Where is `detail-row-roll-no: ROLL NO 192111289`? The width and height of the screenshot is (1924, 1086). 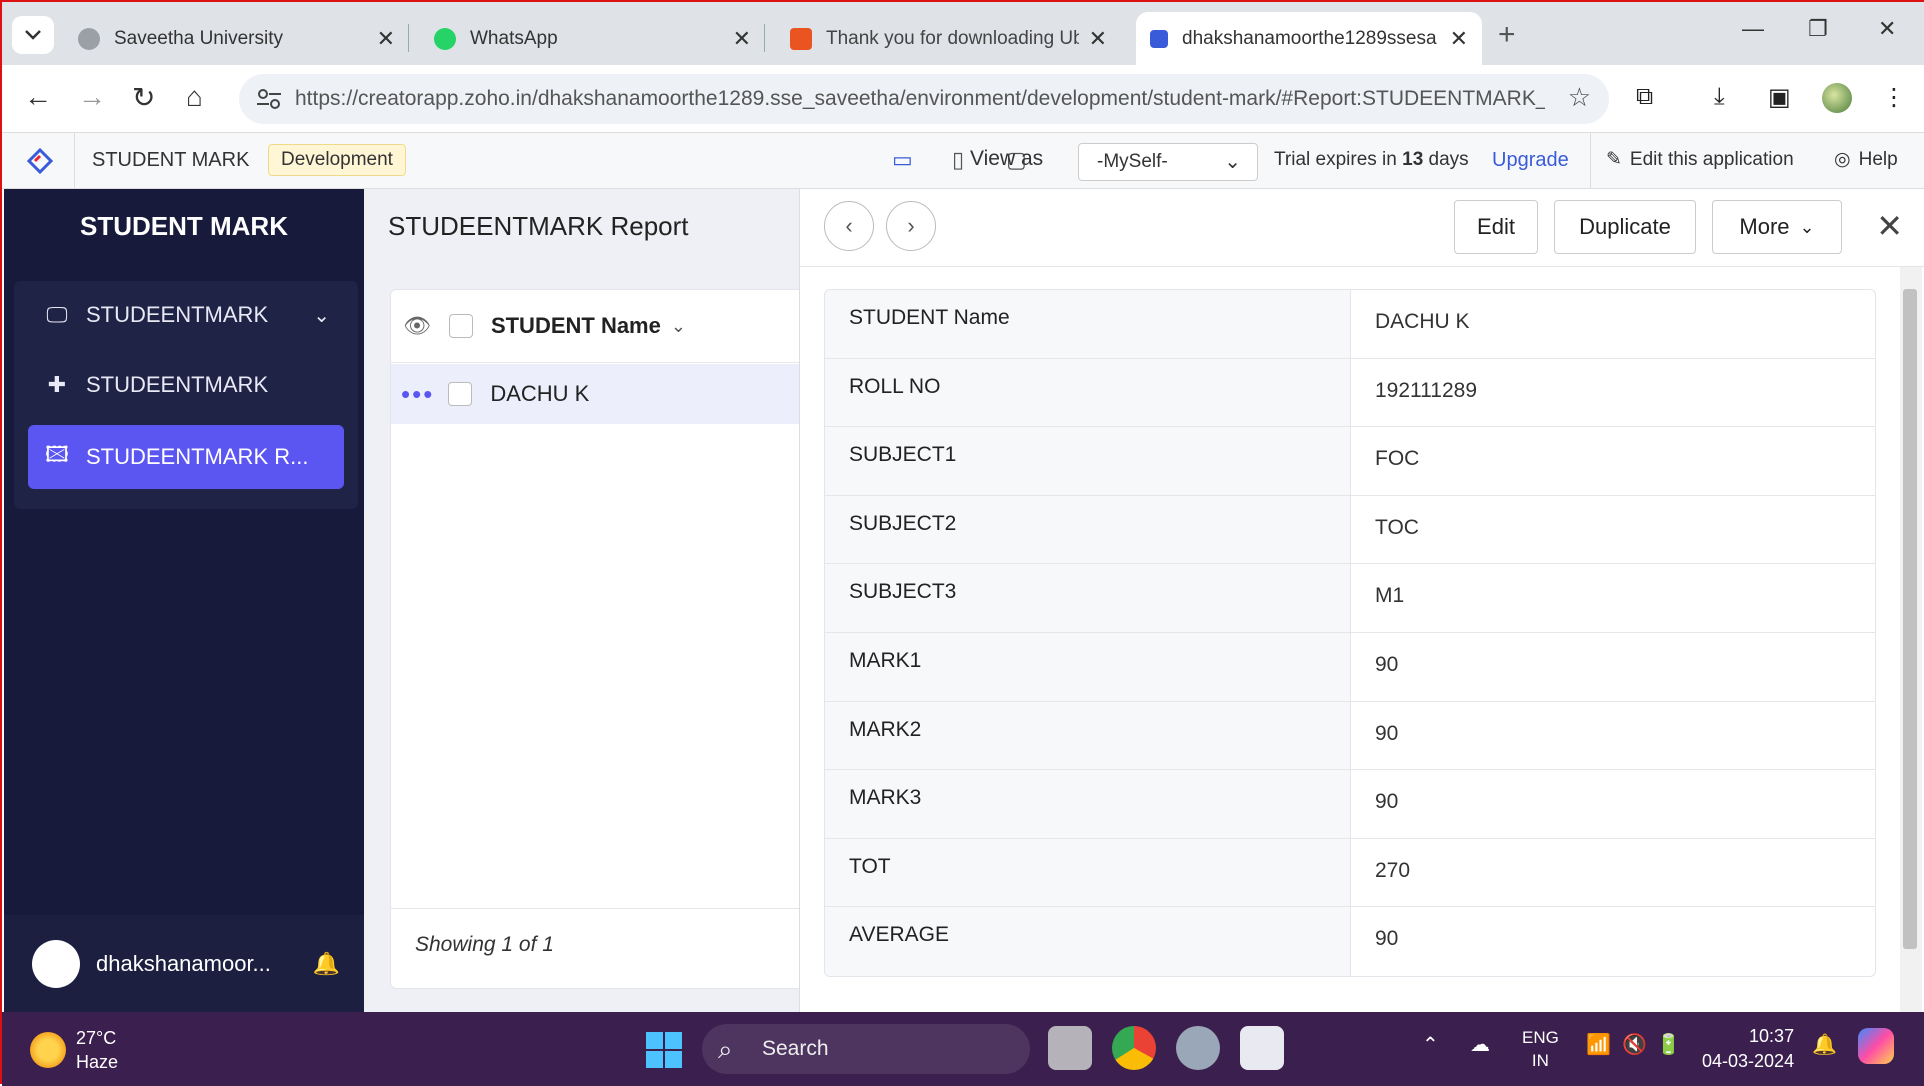
detail-row-roll-no: ROLL NO 192111289 is located at coordinates (1350, 393).